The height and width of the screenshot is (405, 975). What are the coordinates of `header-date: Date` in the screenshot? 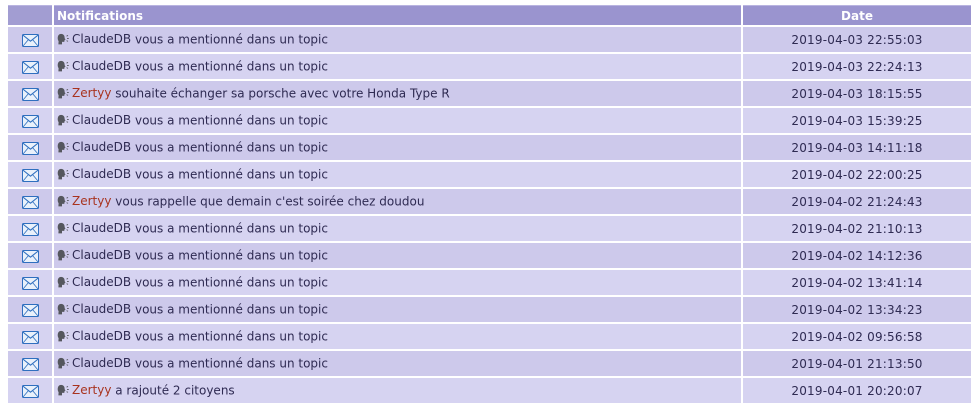 It's located at (857, 15).